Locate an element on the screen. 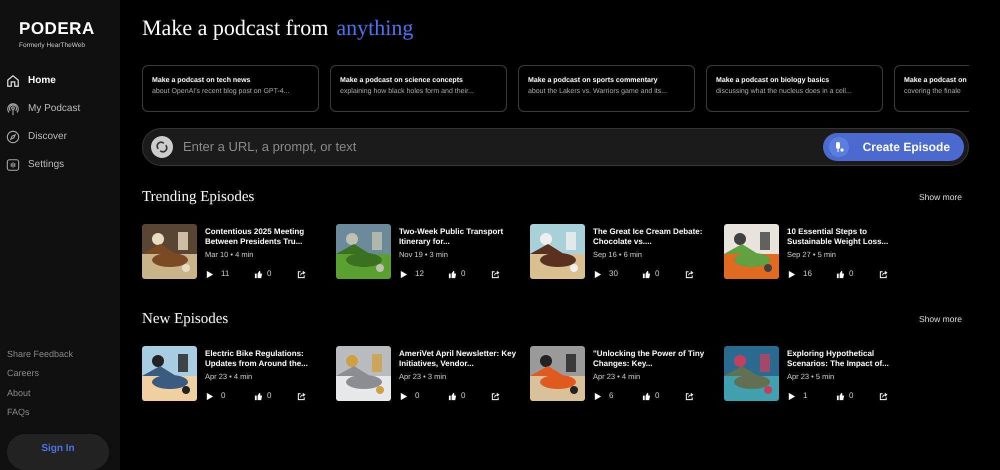 This screenshot has height=470, width=1000. footer-link: Share Feedback is located at coordinates (40, 354).